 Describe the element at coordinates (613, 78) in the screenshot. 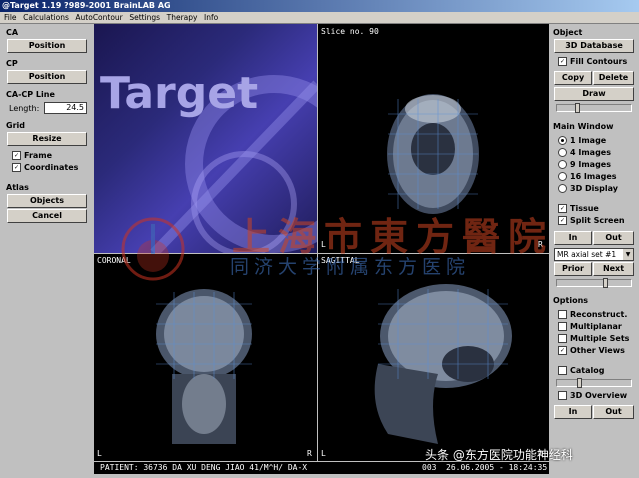

I see `delete-button: Delete` at that location.